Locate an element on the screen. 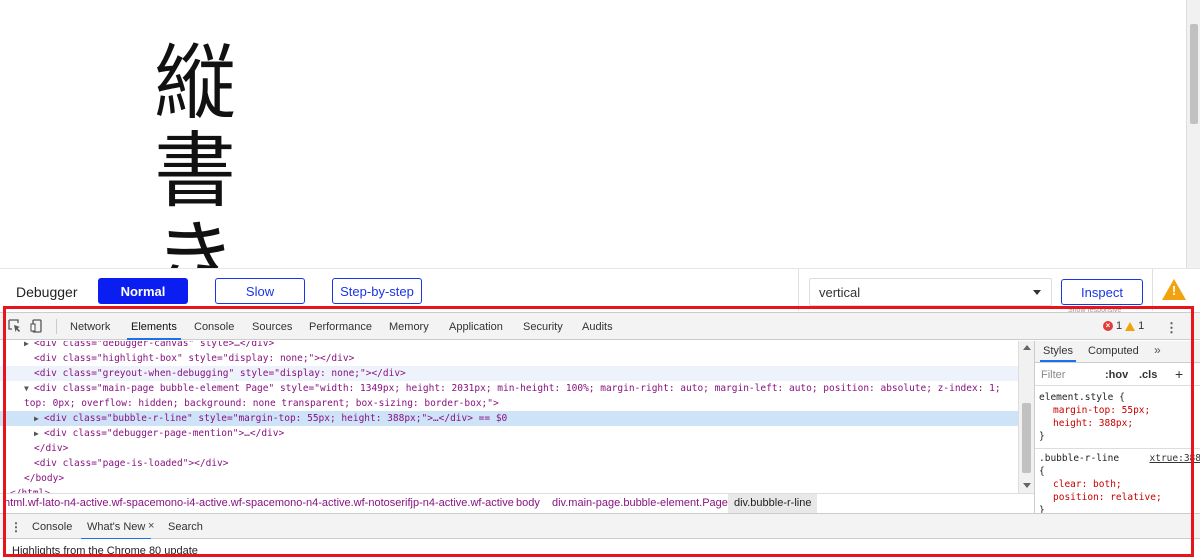  breadcrumb-body: body is located at coordinates (528, 503).